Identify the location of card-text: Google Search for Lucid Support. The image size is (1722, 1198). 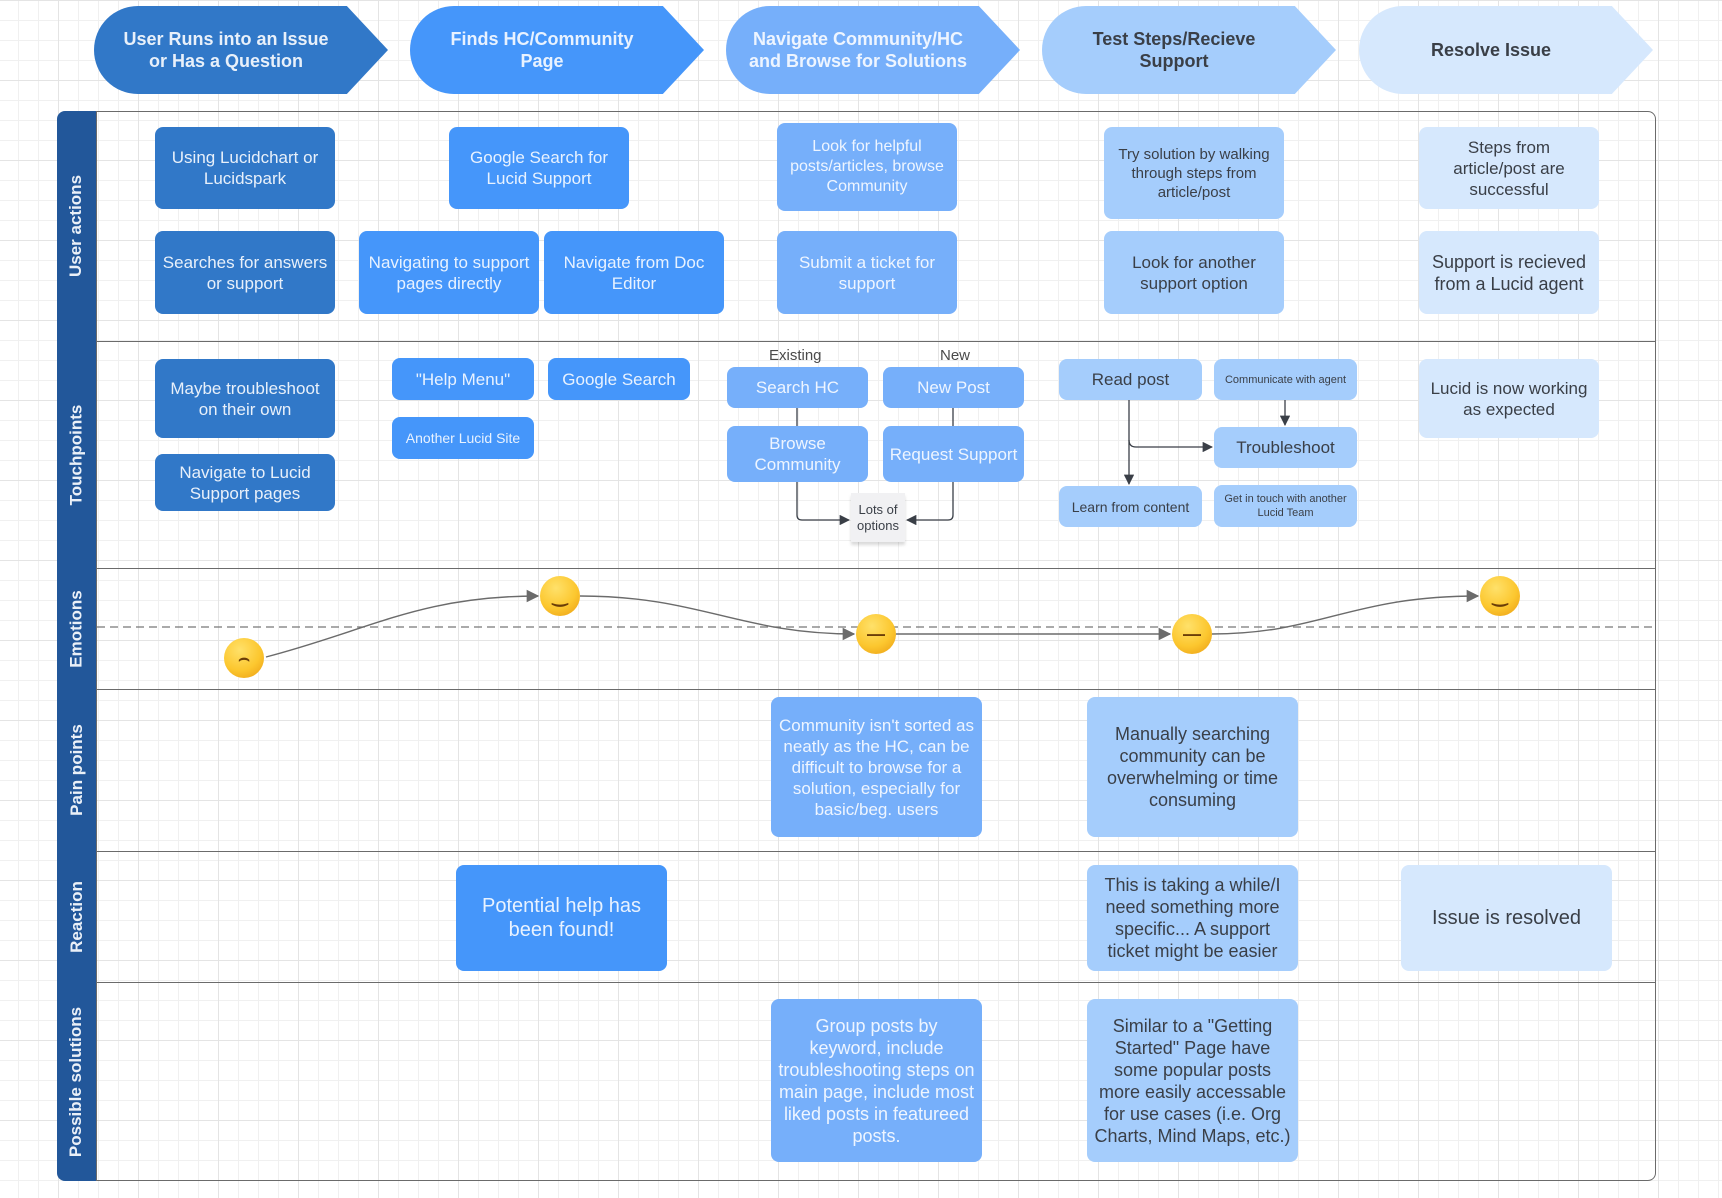
(539, 168).